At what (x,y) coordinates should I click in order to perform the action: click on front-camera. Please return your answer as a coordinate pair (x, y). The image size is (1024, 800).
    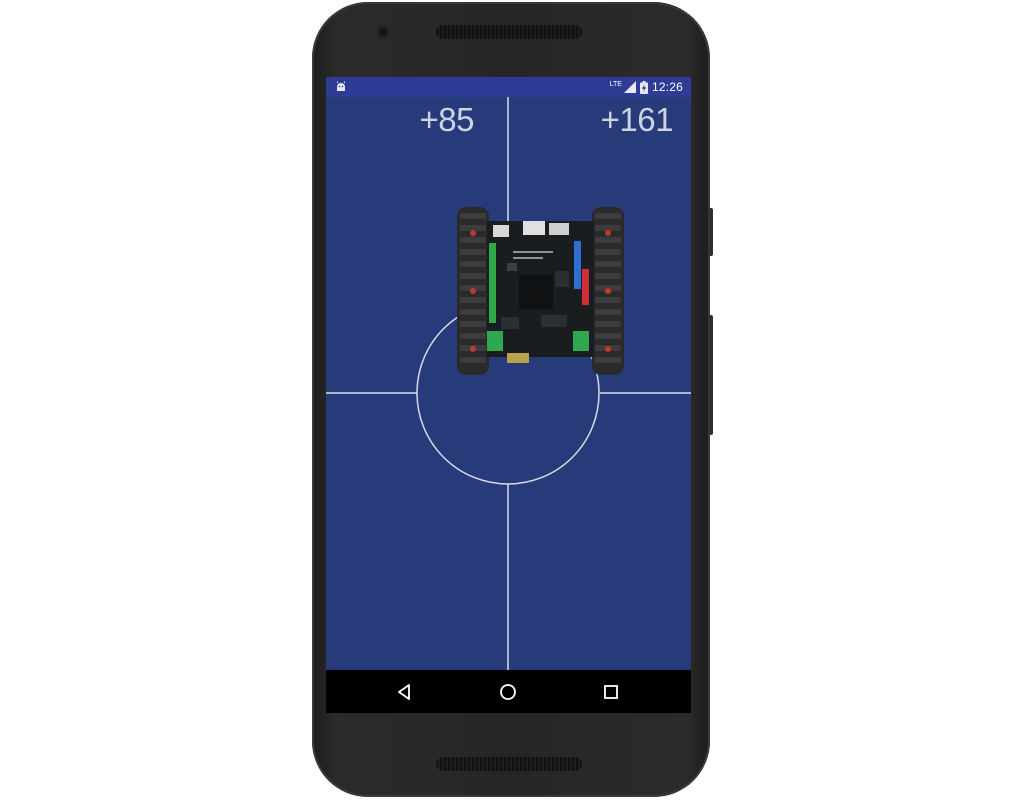
    Looking at the image, I should click on (383, 32).